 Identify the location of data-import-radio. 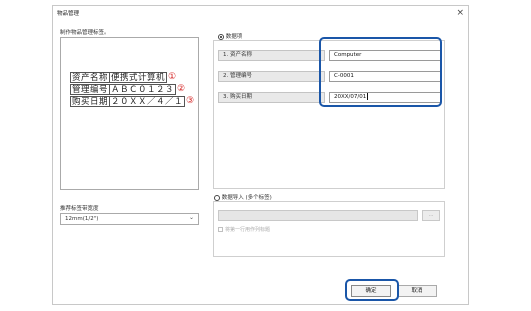
(217, 197).